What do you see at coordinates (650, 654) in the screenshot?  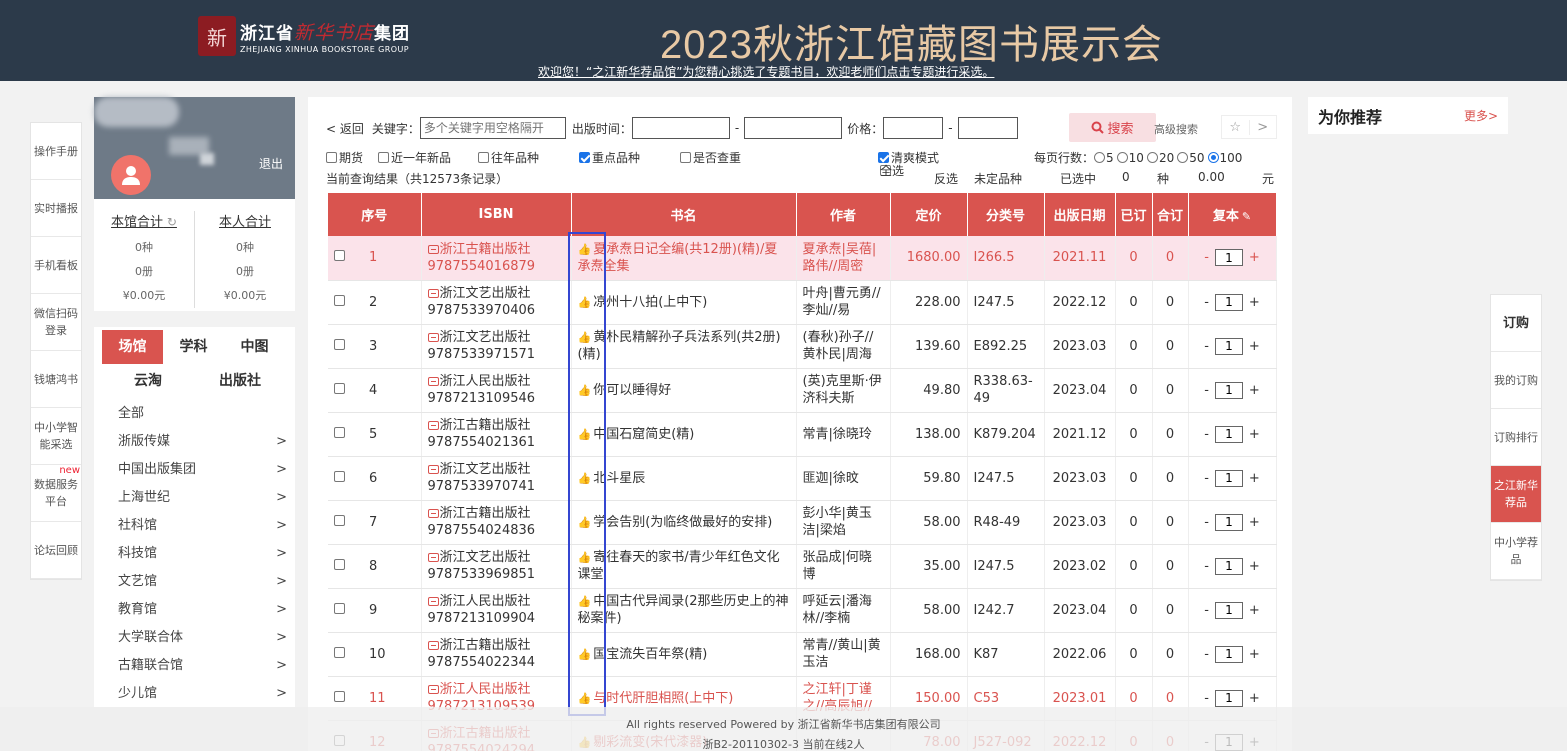 I see `book-title-link: 国宝流失百年祭(精)` at bounding box center [650, 654].